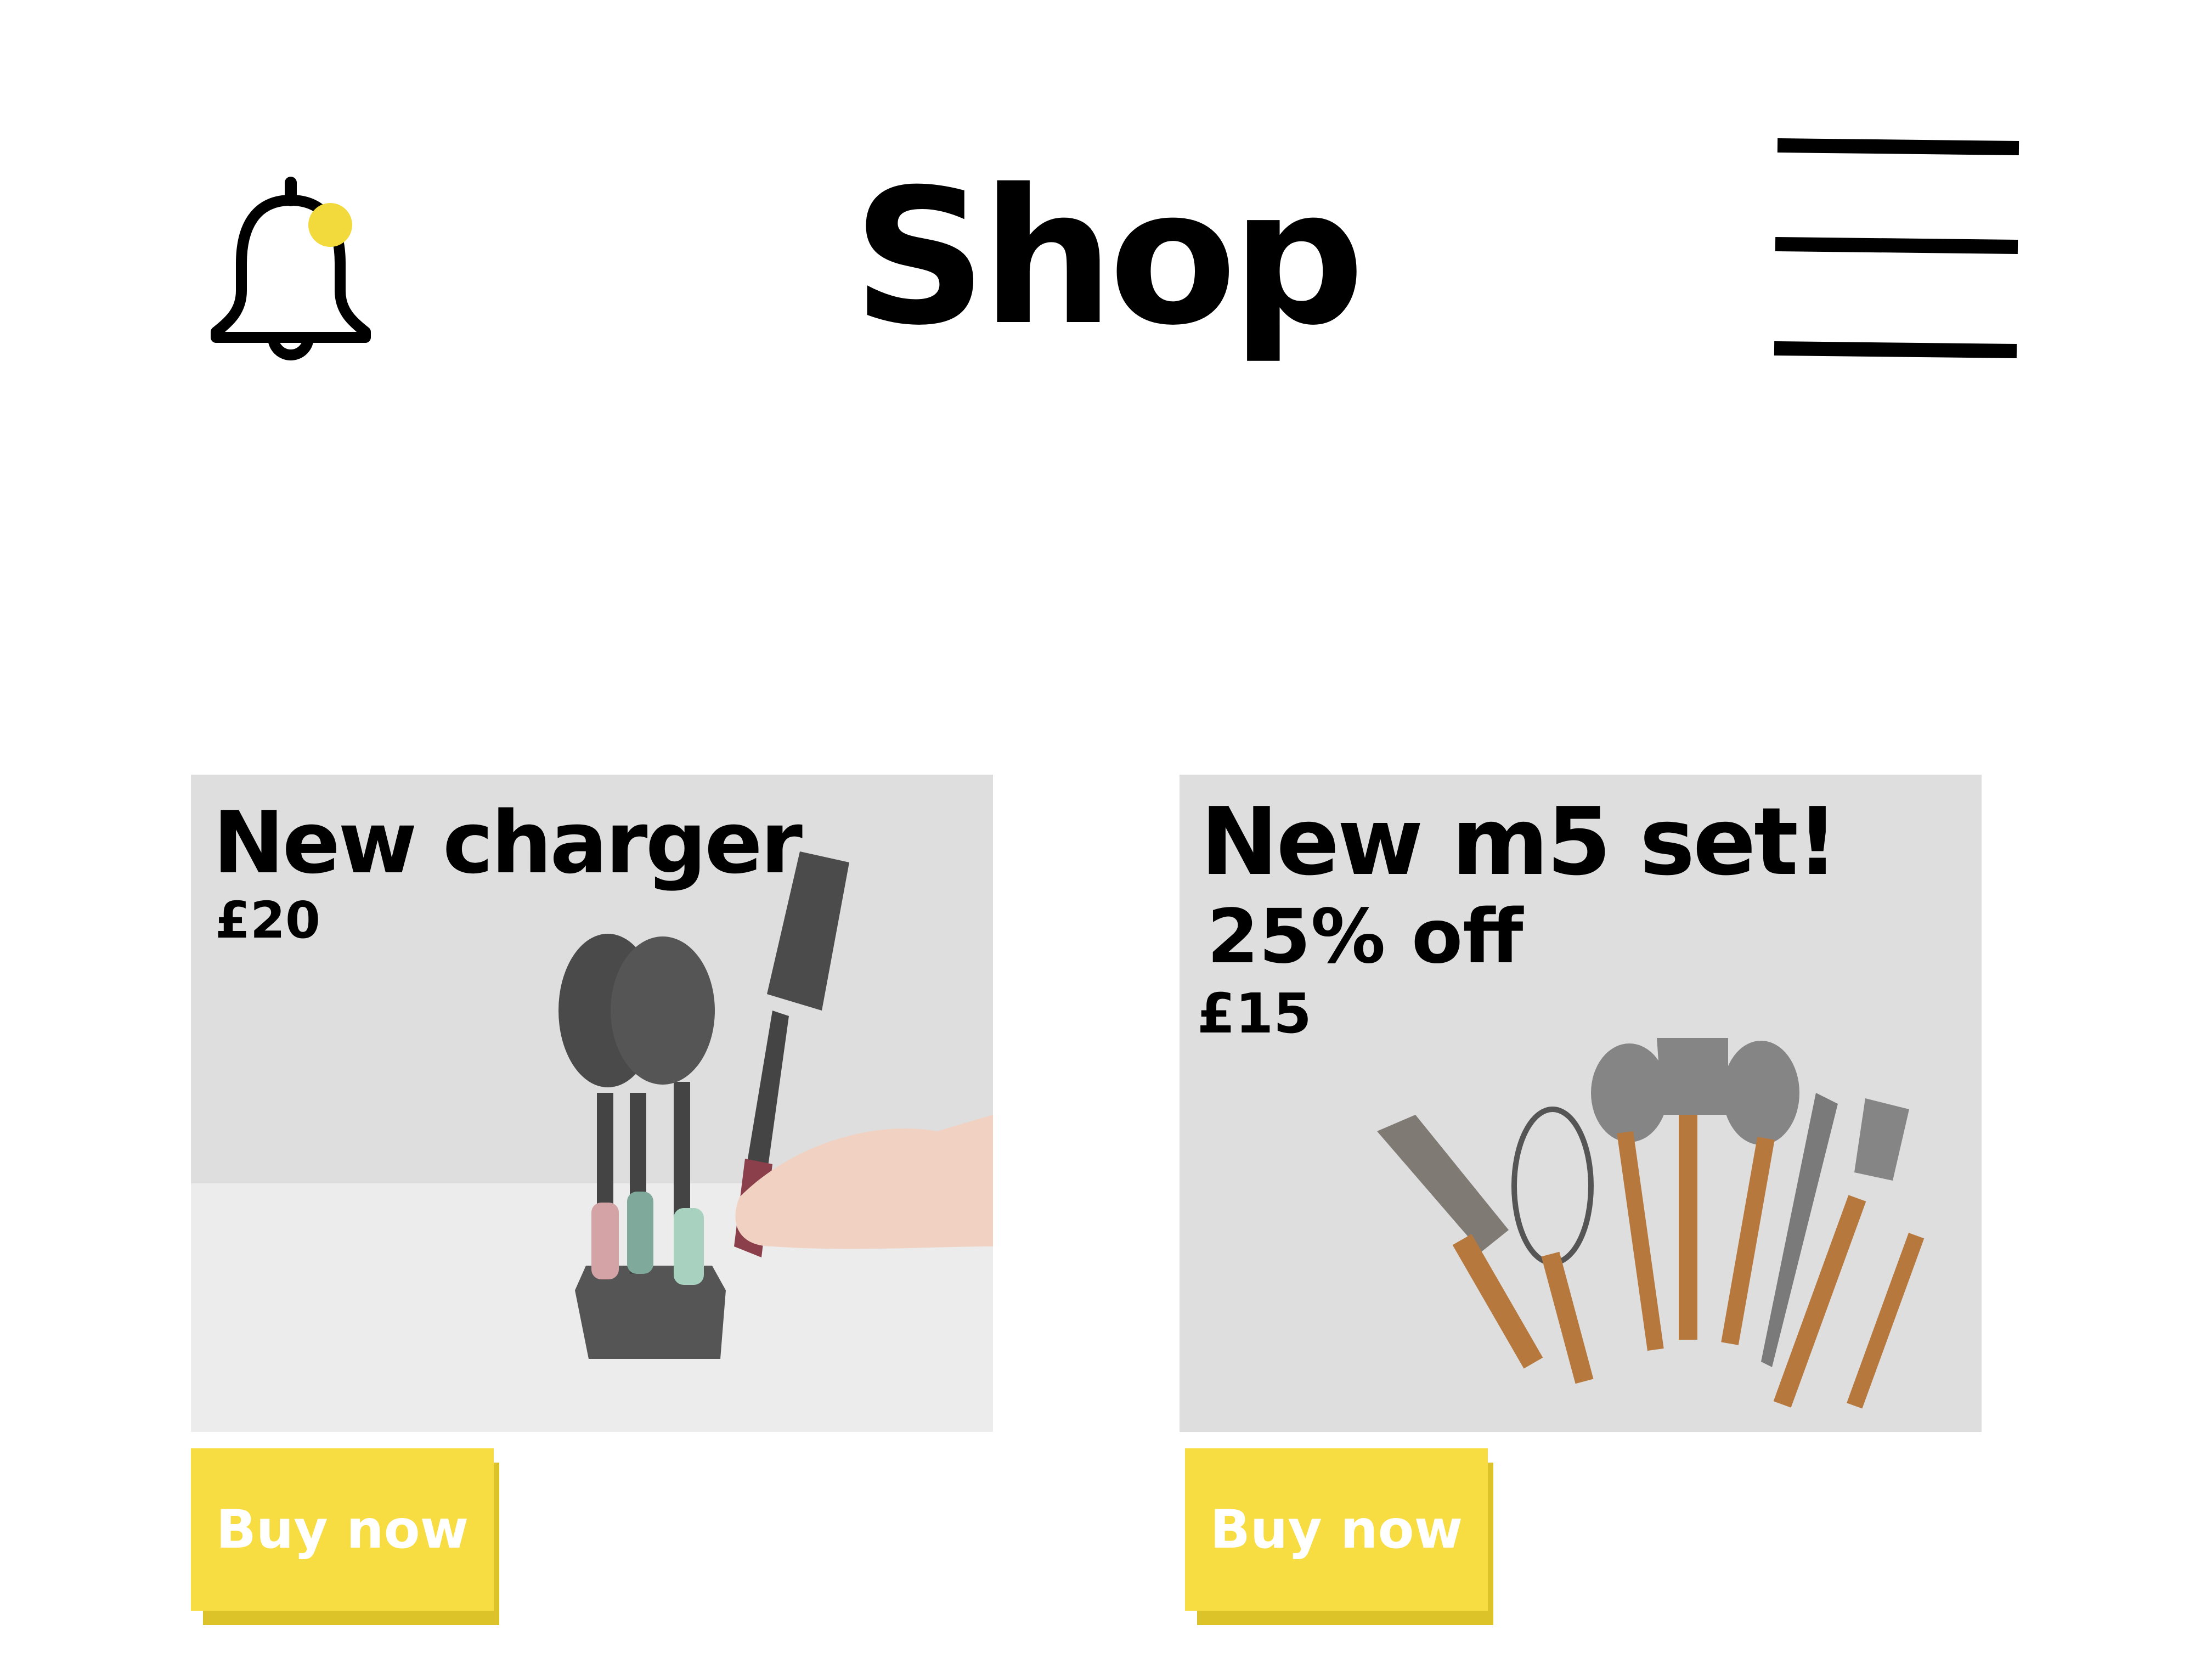 The height and width of the screenshot is (1659, 2212). What do you see at coordinates (508, 843) in the screenshot?
I see `product-name: New charger` at bounding box center [508, 843].